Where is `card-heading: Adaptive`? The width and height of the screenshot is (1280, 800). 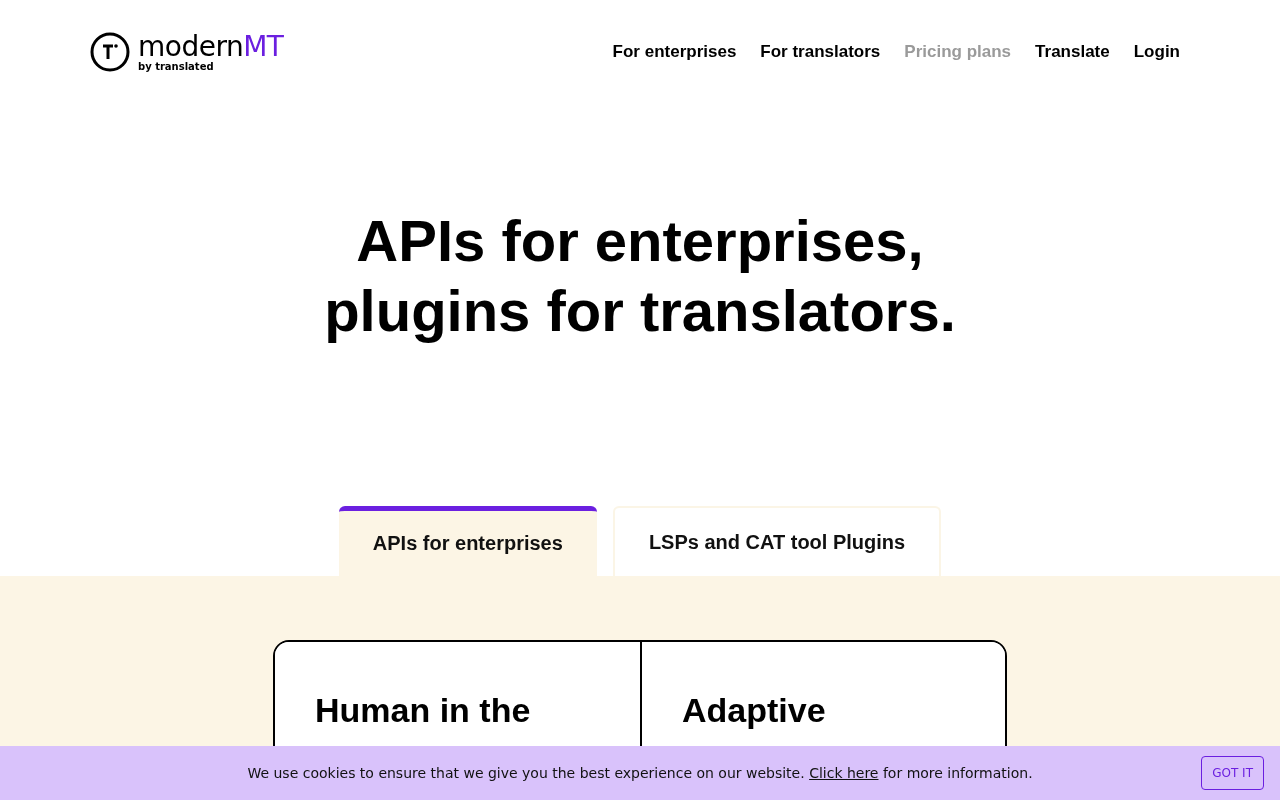
card-heading: Adaptive is located at coordinates (754, 710).